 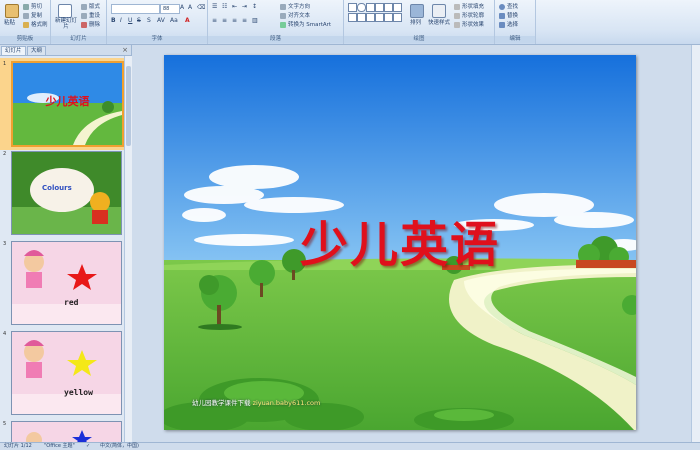 I want to click on copy-icon, so click(x=26, y=15).